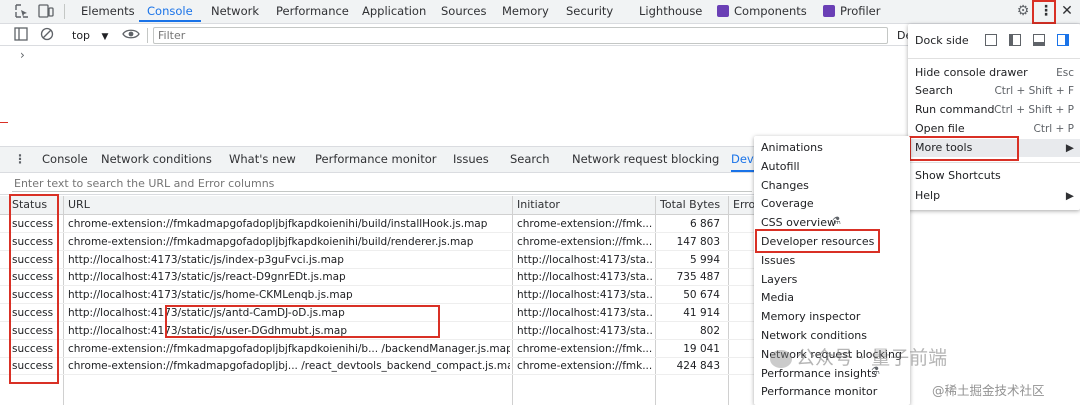 The width and height of the screenshot is (1080, 405). What do you see at coordinates (994, 148) in the screenshot?
I see `menu-item-more-tools: More tools ▶` at bounding box center [994, 148].